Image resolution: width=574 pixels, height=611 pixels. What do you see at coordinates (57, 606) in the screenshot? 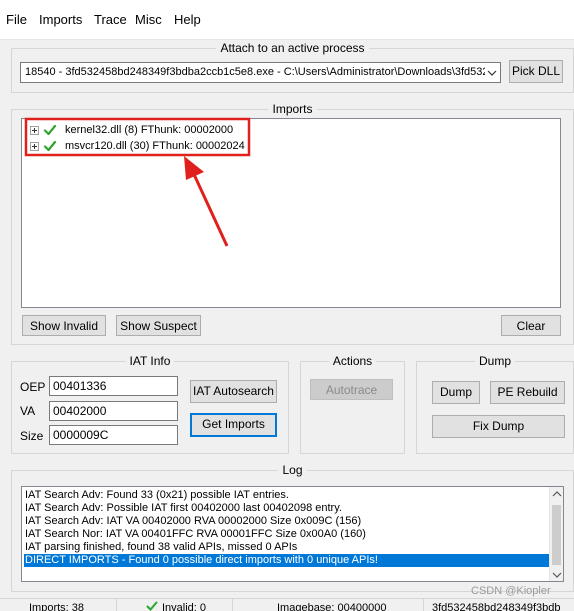
I see `status-imports: Imports: 38` at bounding box center [57, 606].